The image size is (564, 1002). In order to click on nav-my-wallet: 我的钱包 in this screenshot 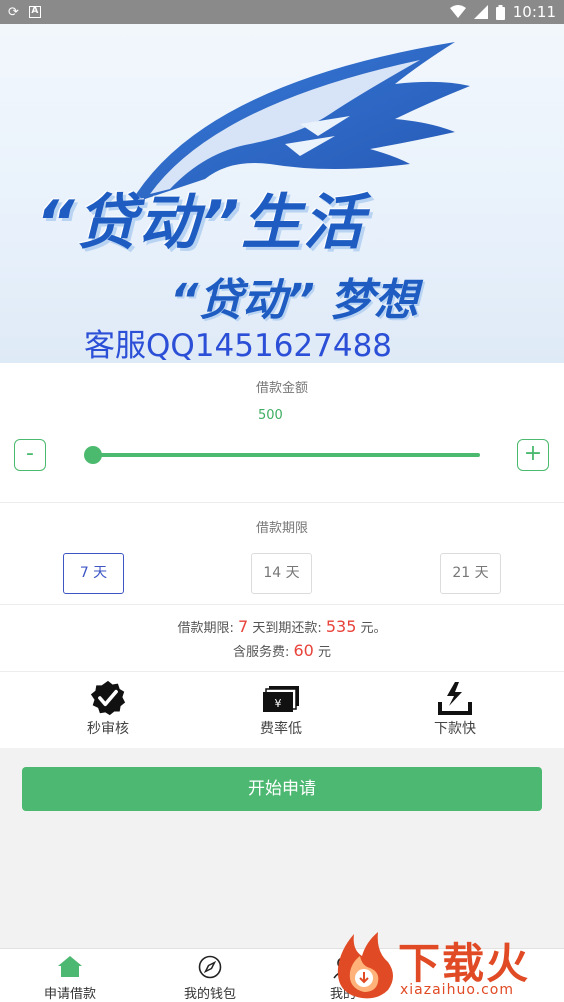, I will do `click(210, 978)`.